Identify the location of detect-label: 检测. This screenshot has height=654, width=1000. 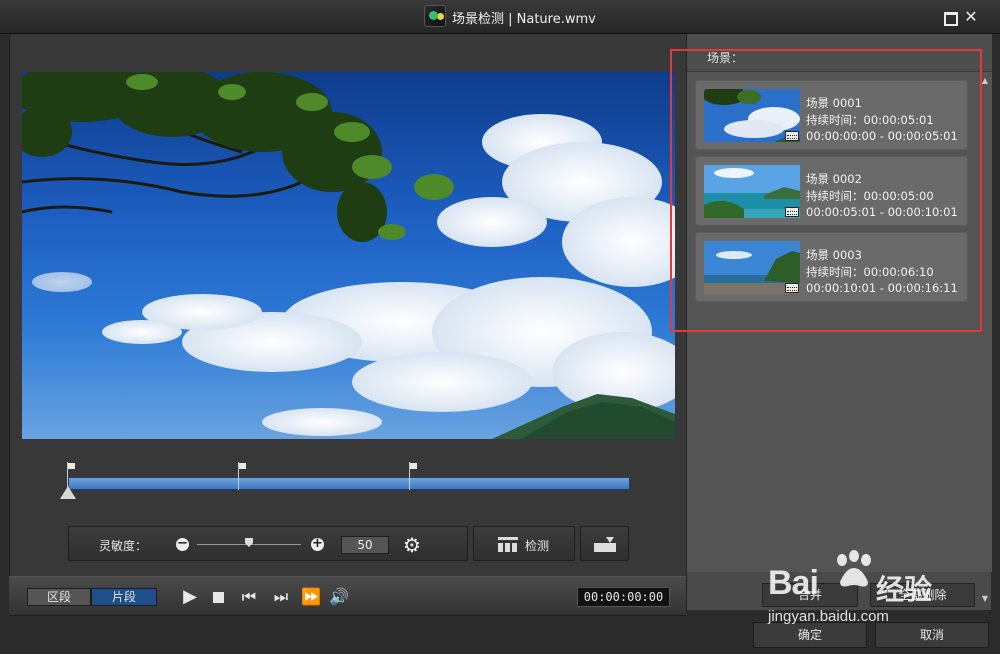
(537, 546).